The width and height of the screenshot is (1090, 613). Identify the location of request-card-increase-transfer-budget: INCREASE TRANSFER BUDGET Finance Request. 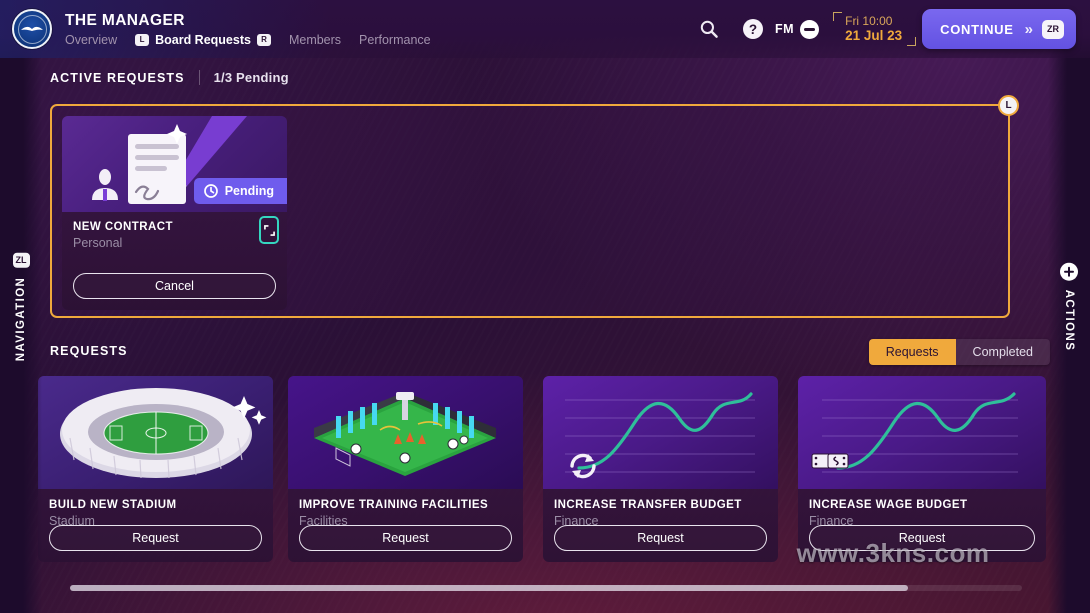
(660, 469).